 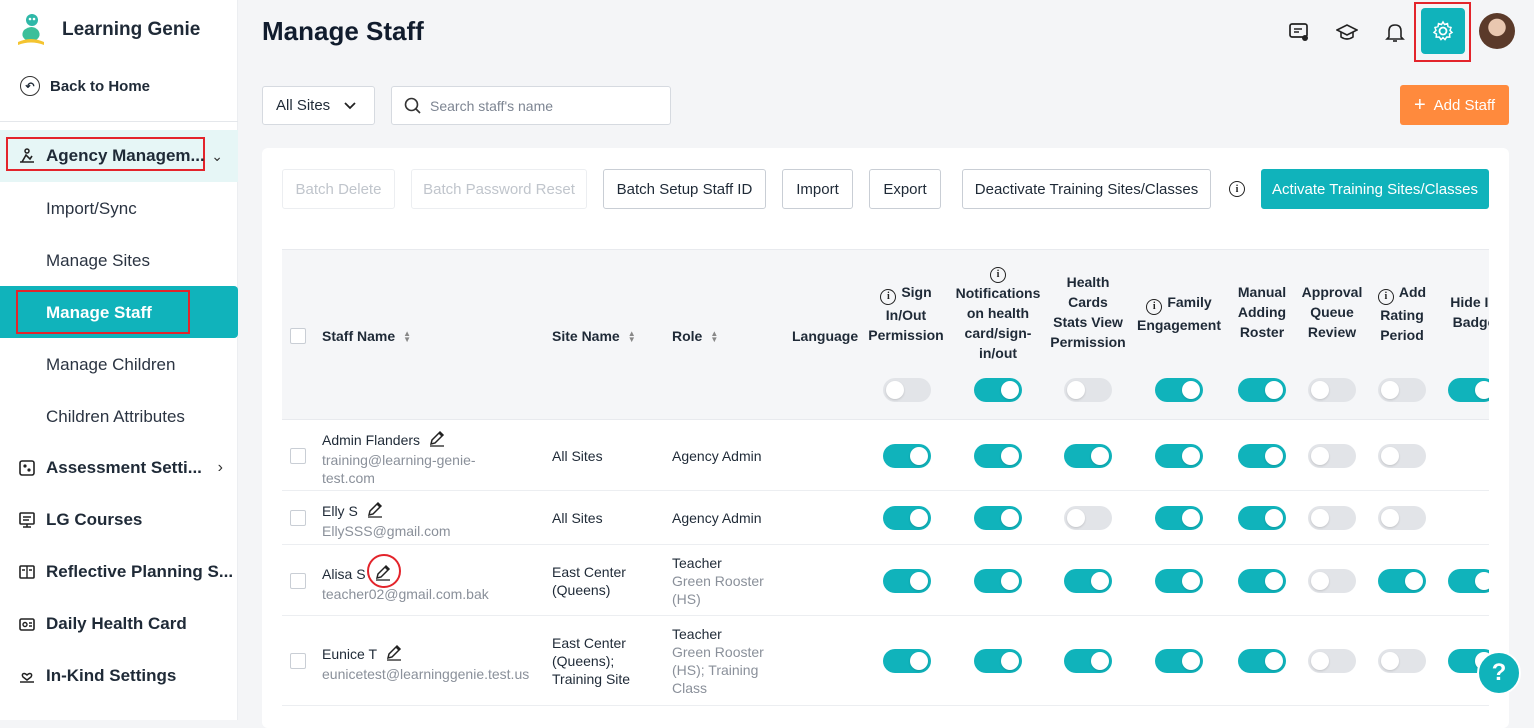 What do you see at coordinates (338, 189) in the screenshot?
I see `batch-delete-button: Batch Delete` at bounding box center [338, 189].